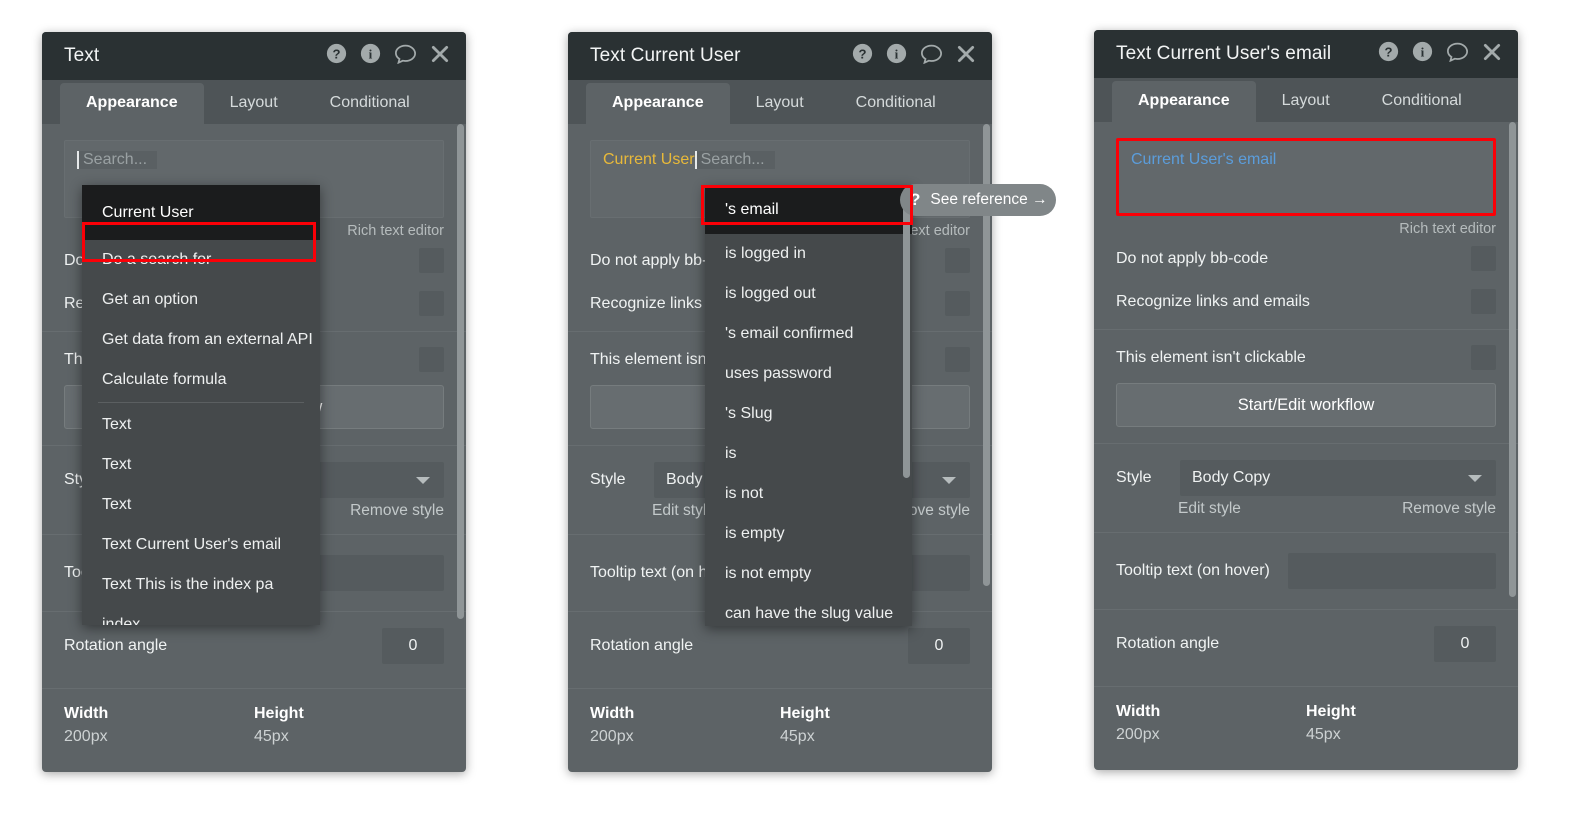  What do you see at coordinates (1306, 301) in the screenshot?
I see `row-recognize-links: Recognize links and emails` at bounding box center [1306, 301].